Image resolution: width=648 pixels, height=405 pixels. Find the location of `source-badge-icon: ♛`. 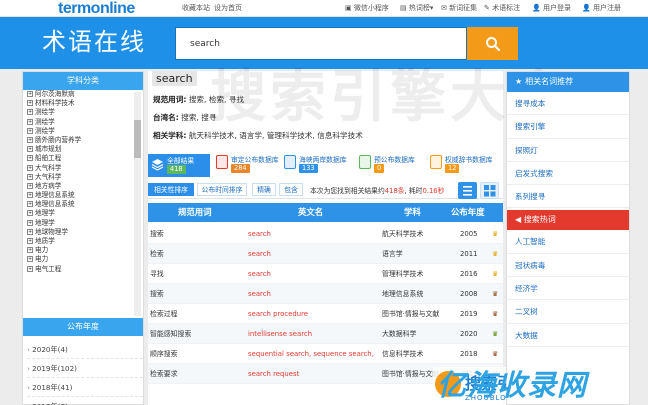

source-badge-icon: ♛ is located at coordinates (495, 294).